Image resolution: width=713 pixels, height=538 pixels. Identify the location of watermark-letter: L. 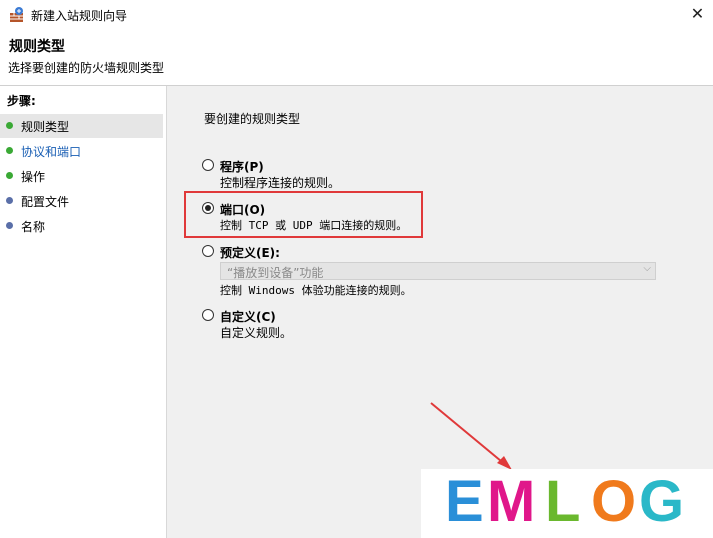
(563, 501).